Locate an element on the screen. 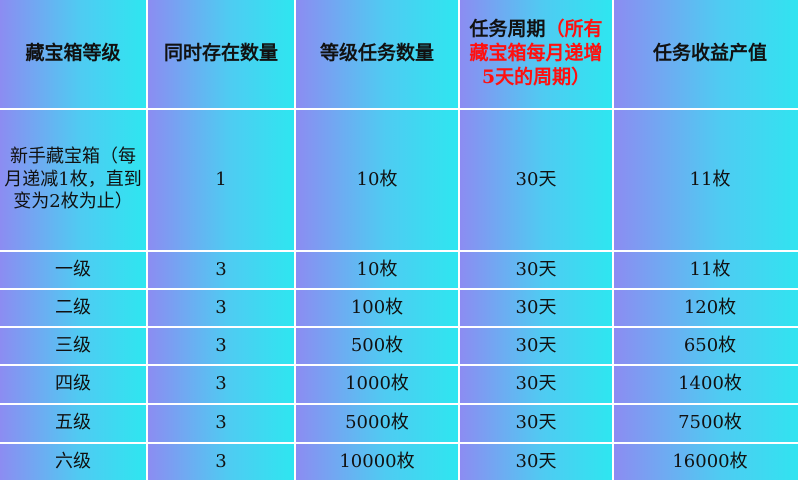  row-2-level-text: 二级 is located at coordinates (73, 307).